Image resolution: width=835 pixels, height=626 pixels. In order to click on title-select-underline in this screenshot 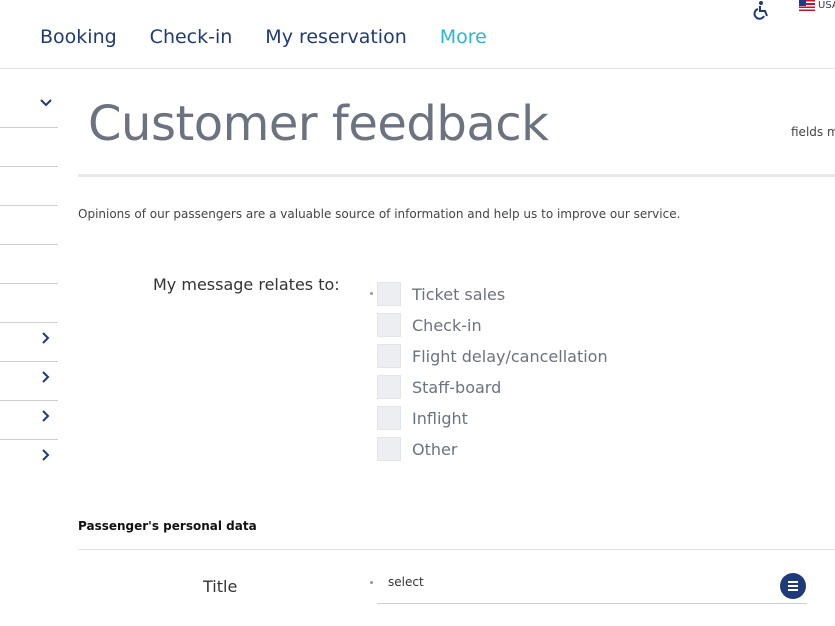, I will do `click(592, 603)`.